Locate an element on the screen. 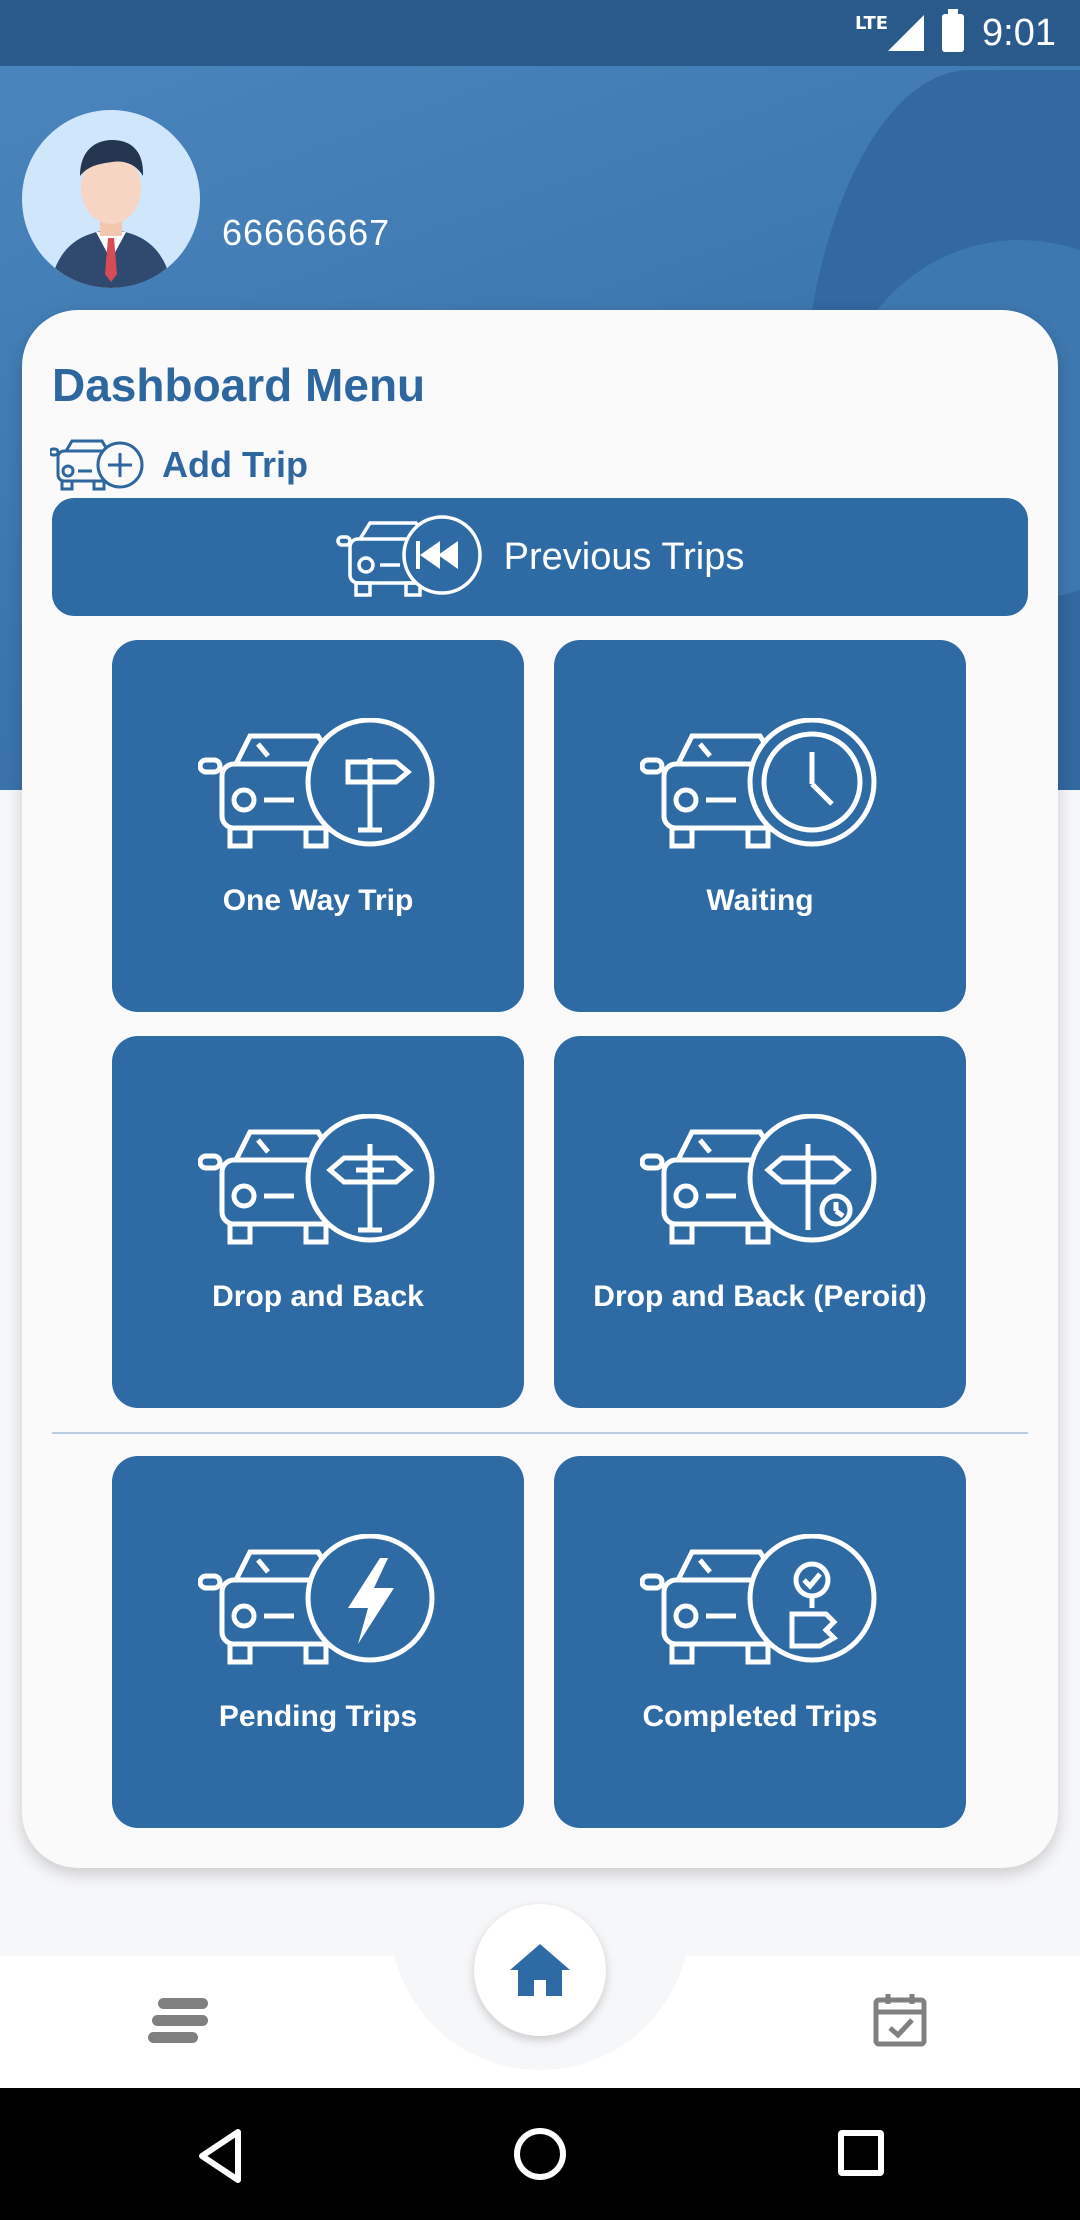 The height and width of the screenshot is (2220, 1080). car-lightning-icon is located at coordinates (316, 1599).